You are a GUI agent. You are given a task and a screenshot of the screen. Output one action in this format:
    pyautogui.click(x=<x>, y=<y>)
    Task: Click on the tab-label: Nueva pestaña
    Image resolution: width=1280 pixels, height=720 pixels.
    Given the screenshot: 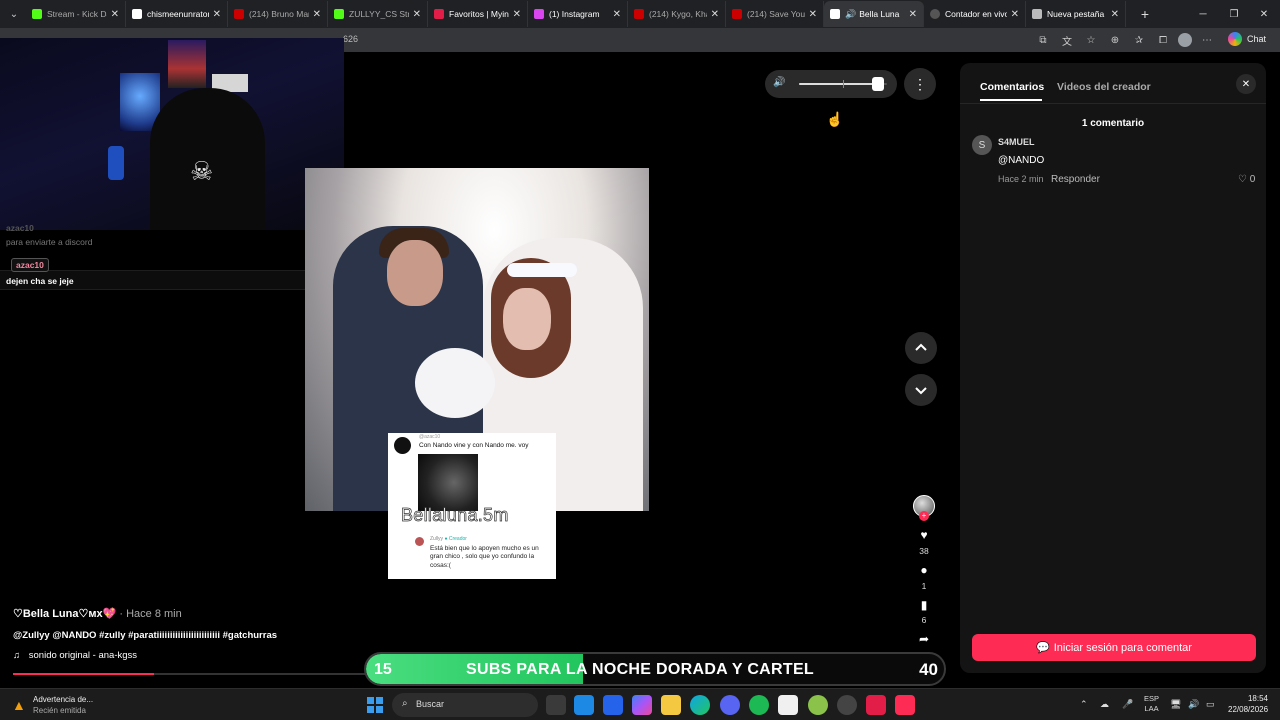 What is the action you would take?
    pyautogui.click(x=1076, y=14)
    